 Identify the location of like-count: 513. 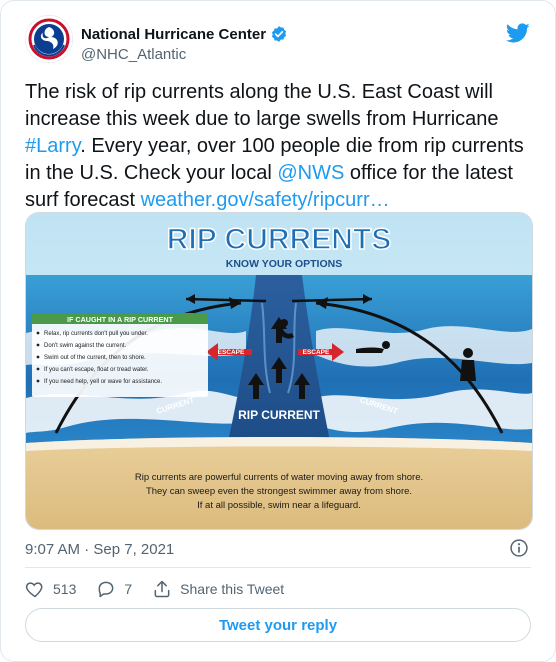
(65, 589).